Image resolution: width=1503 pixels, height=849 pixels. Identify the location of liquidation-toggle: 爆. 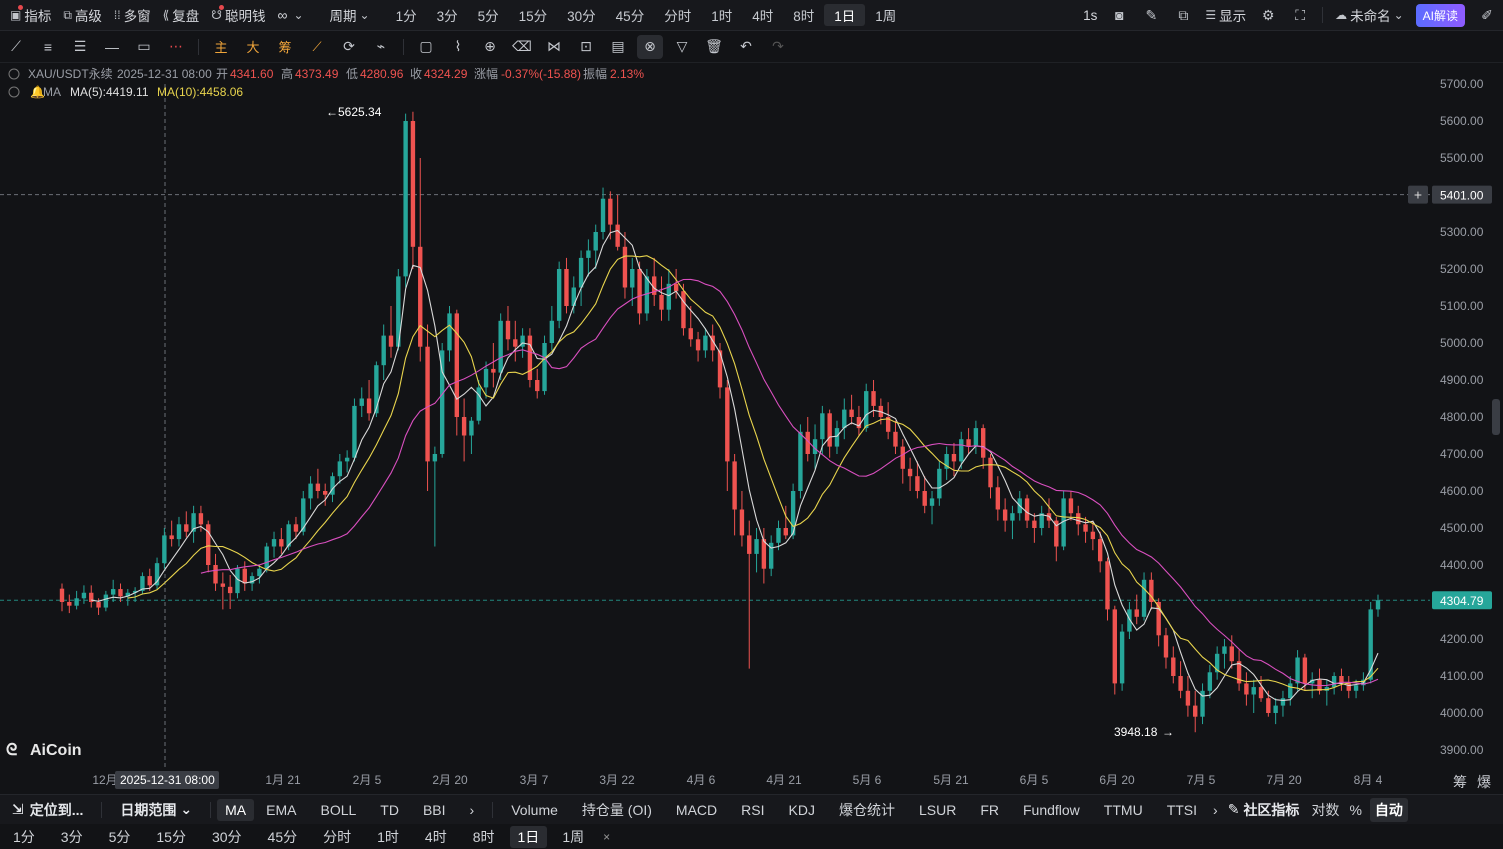
(1484, 782).